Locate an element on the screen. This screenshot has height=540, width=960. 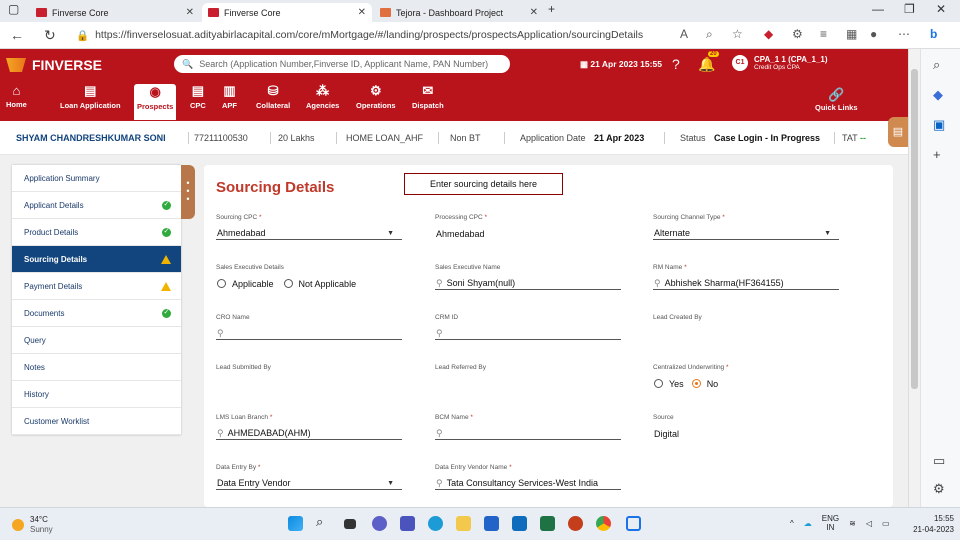
volume-icon: ◁ is located at coordinates (869, 523).